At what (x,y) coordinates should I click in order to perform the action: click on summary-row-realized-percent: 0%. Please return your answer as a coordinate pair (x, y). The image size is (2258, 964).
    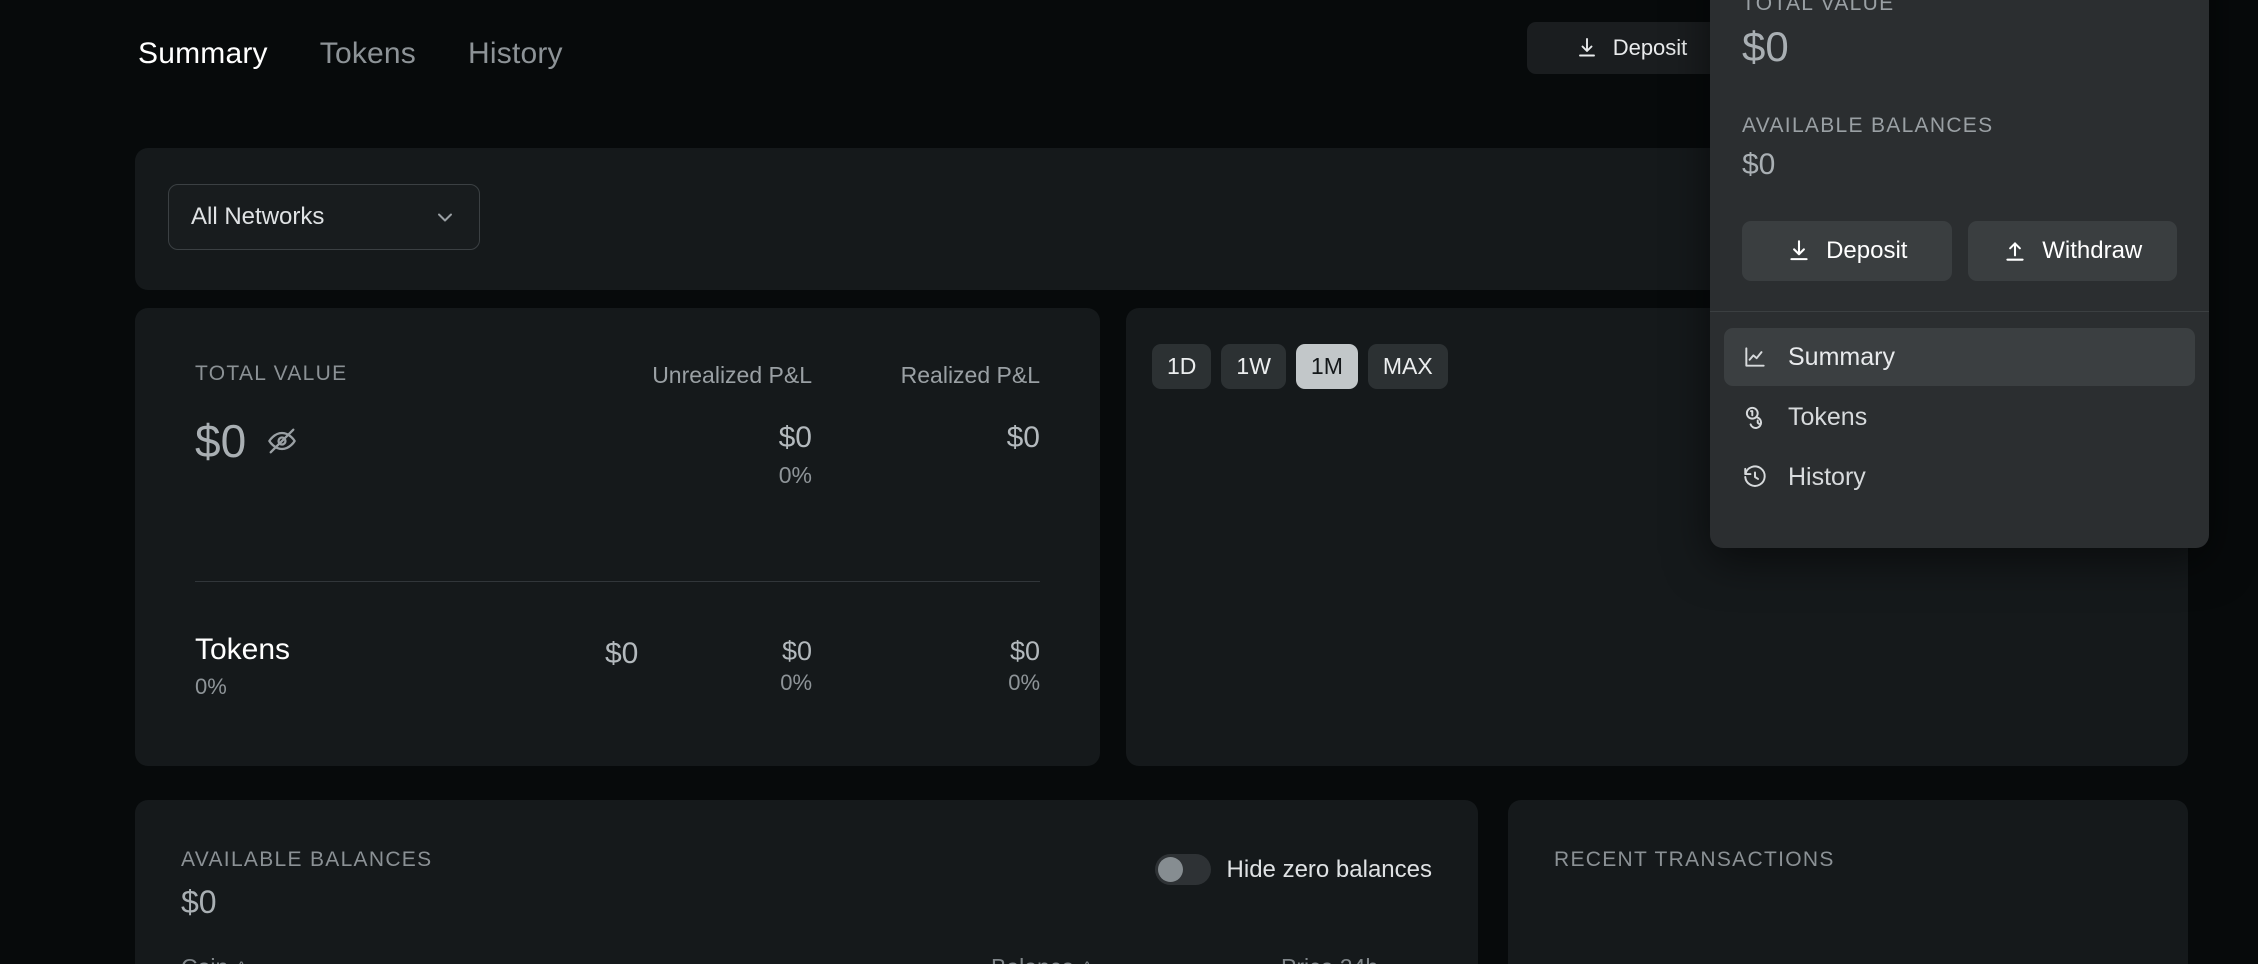
    Looking at the image, I should click on (1024, 683).